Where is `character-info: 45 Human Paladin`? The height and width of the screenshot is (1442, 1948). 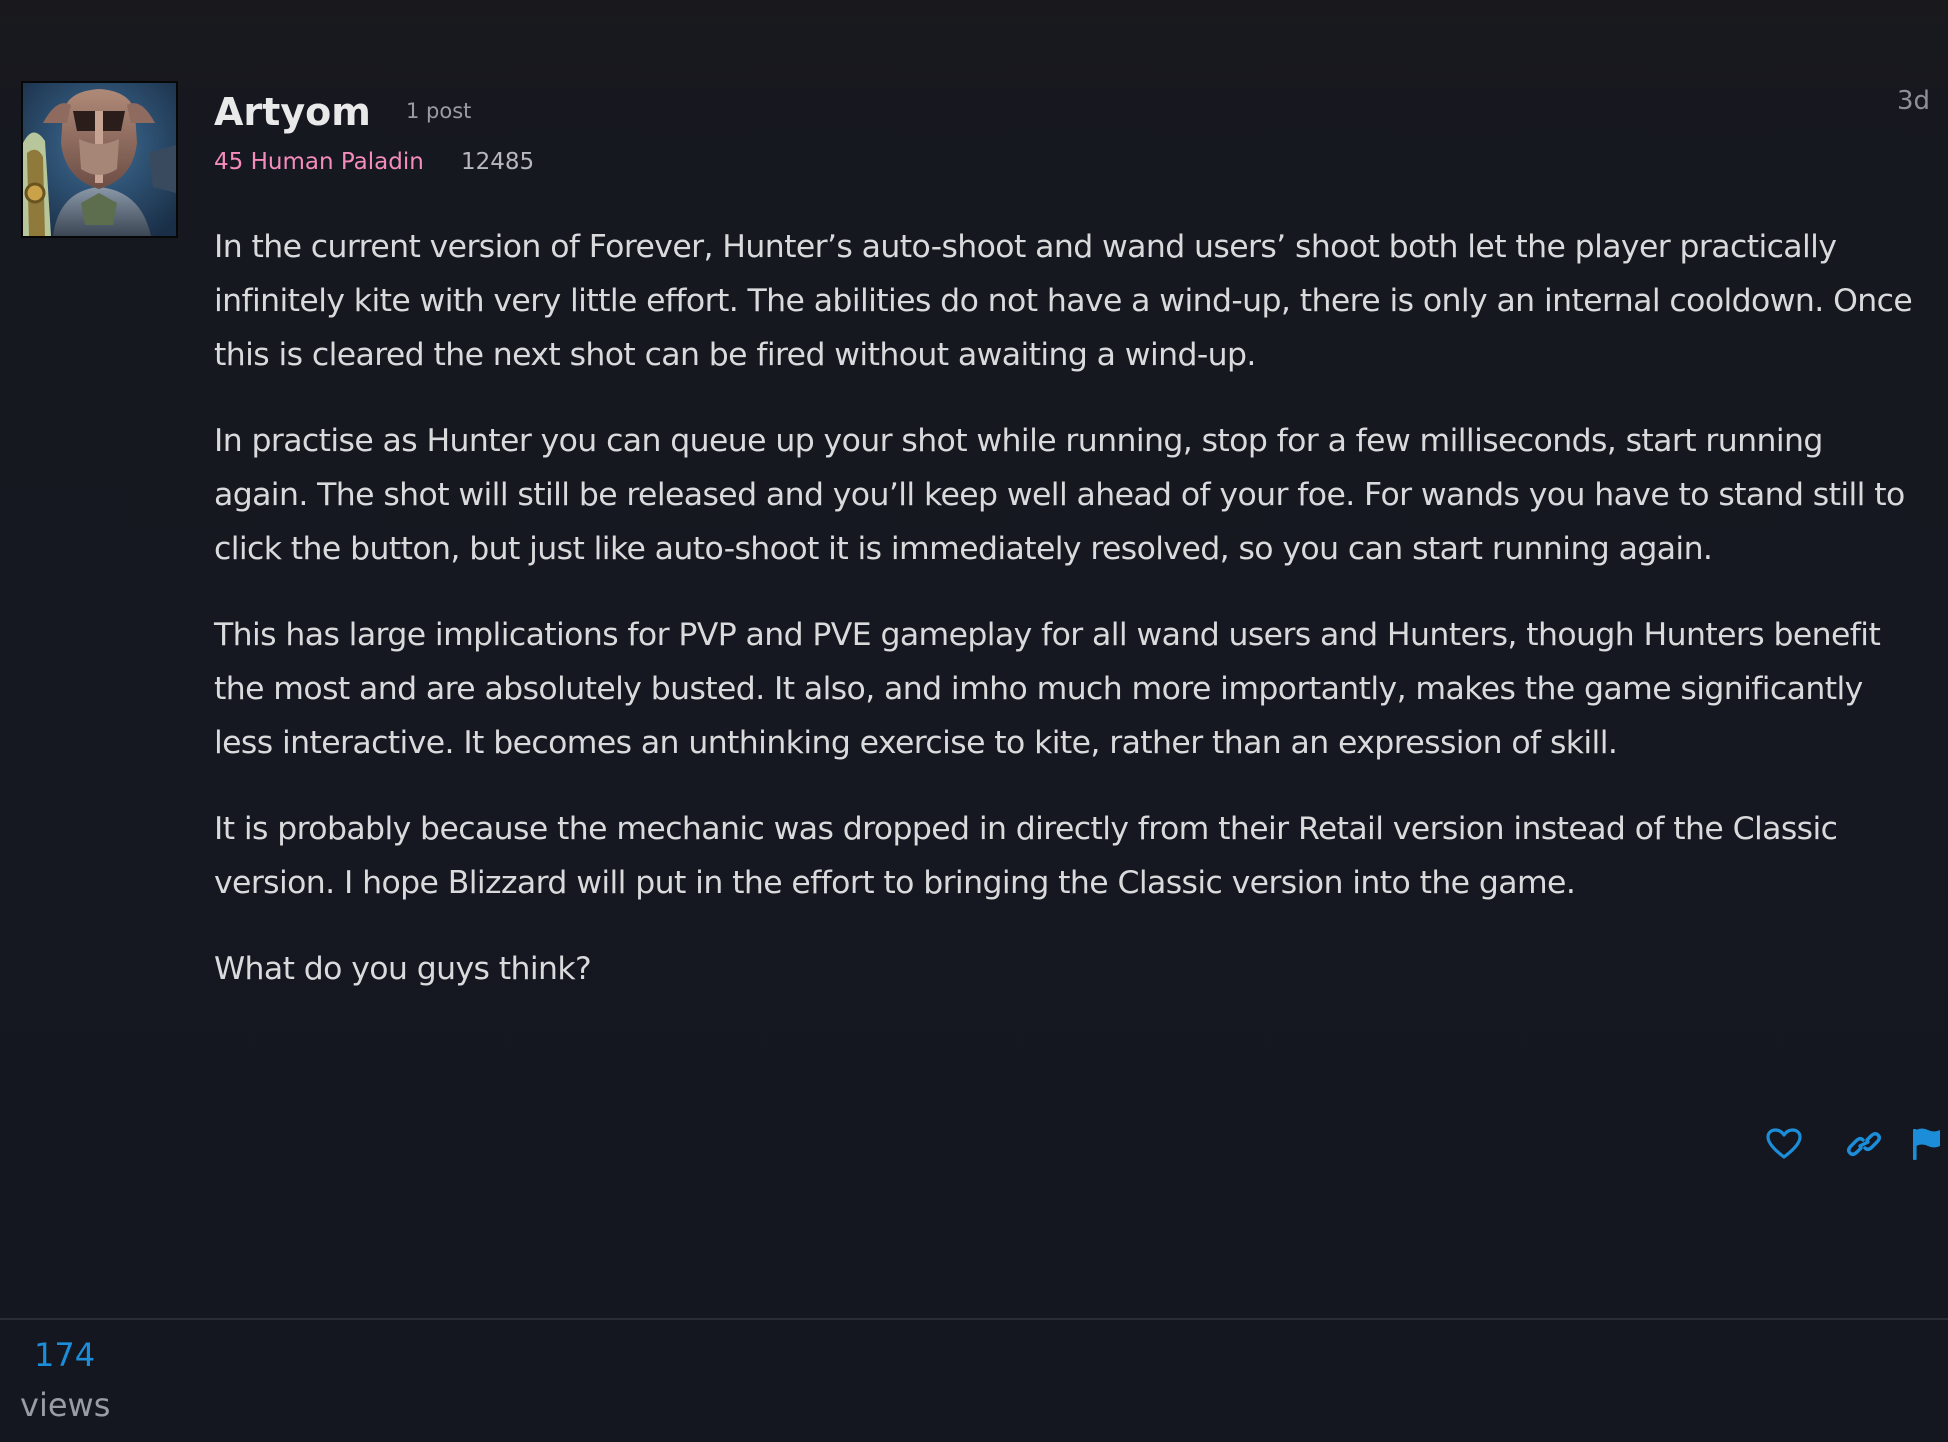
character-info: 45 Human Paladin is located at coordinates (319, 162).